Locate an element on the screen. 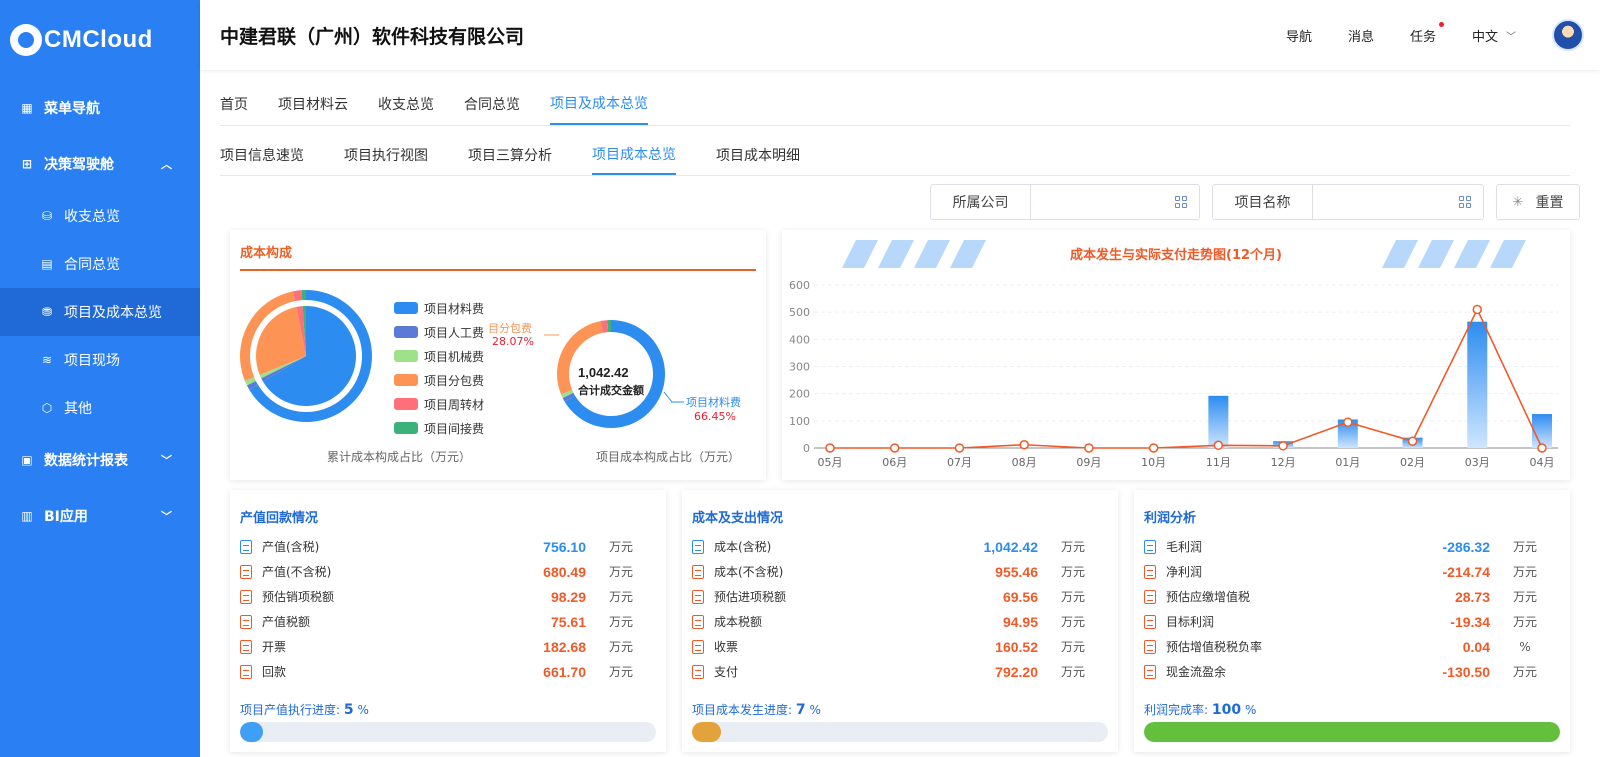 The image size is (1600, 757). donut-caption: 项目成本构成占比（万元） is located at coordinates (668, 457).